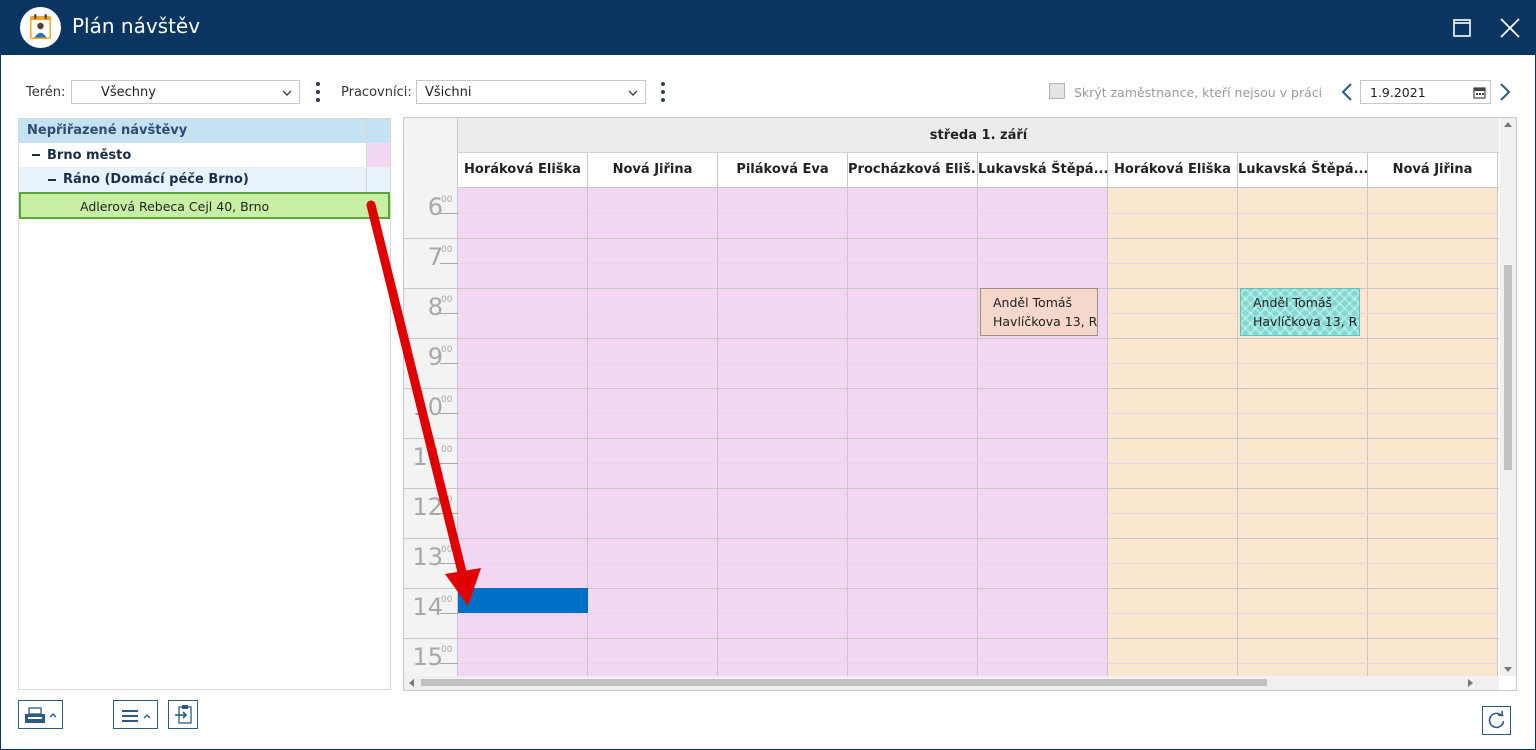 The height and width of the screenshot is (750, 1536). Describe the element at coordinates (431, 613) in the screenshot. I see `hour-label: 14 00` at that location.